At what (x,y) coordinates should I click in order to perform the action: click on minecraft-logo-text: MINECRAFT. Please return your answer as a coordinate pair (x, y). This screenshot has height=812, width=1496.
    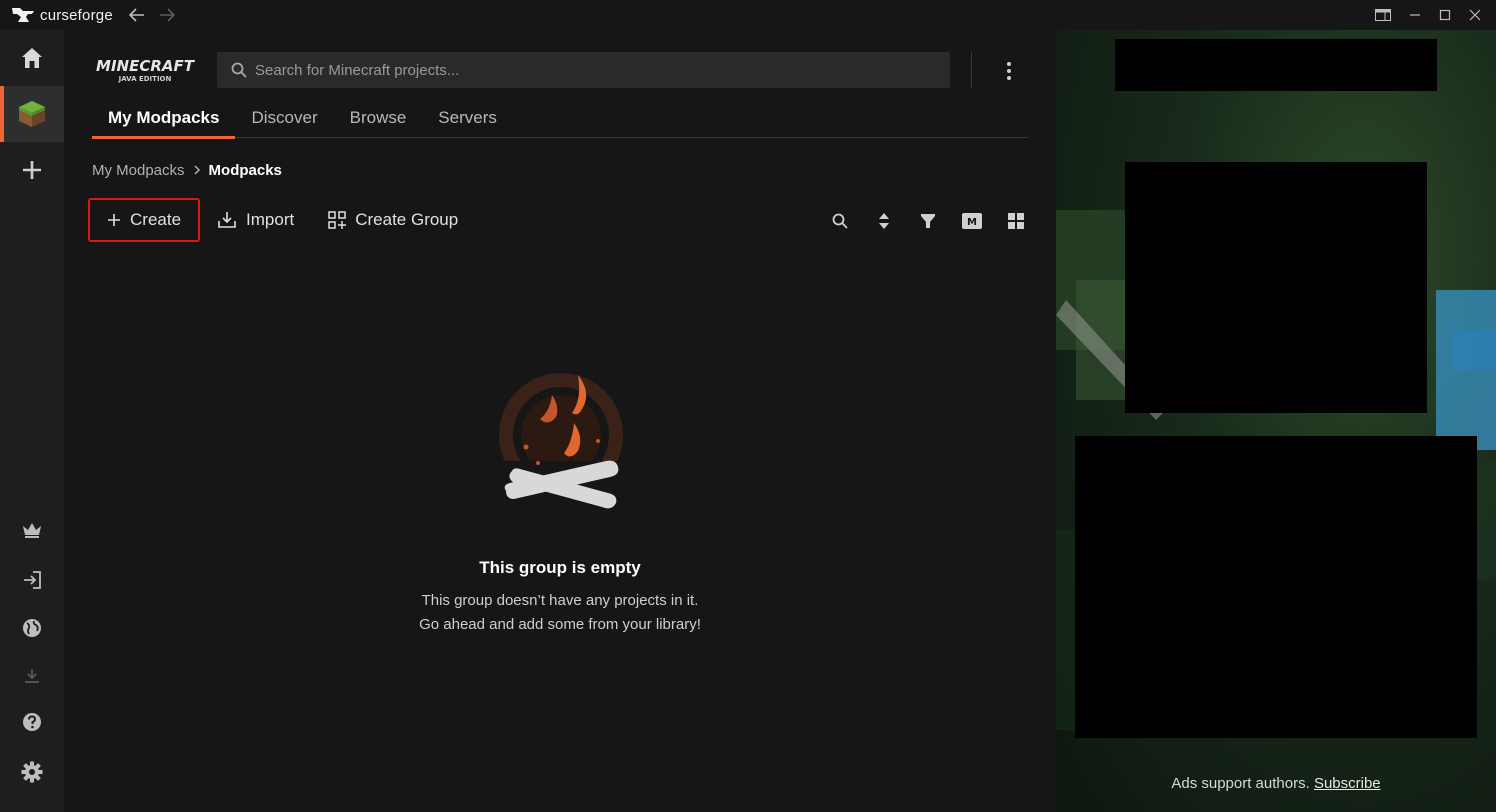
    Looking at the image, I should click on (146, 66).